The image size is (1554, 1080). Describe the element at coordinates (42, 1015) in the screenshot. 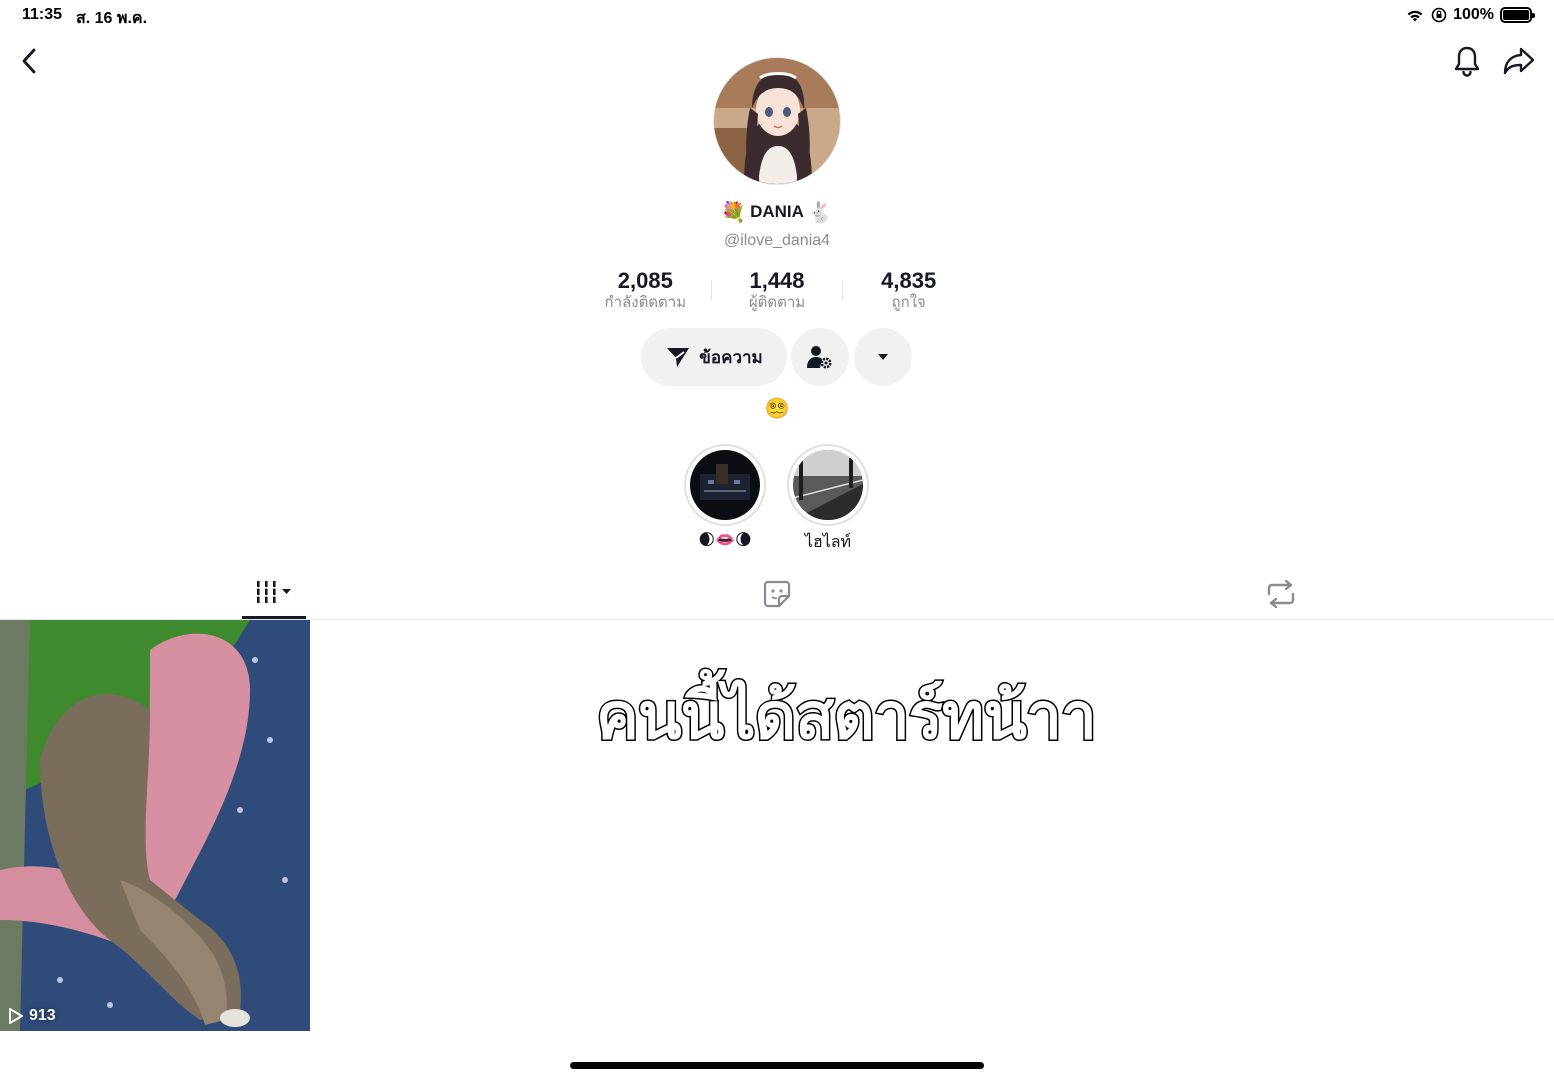

I see `view-count-text: 913` at that location.